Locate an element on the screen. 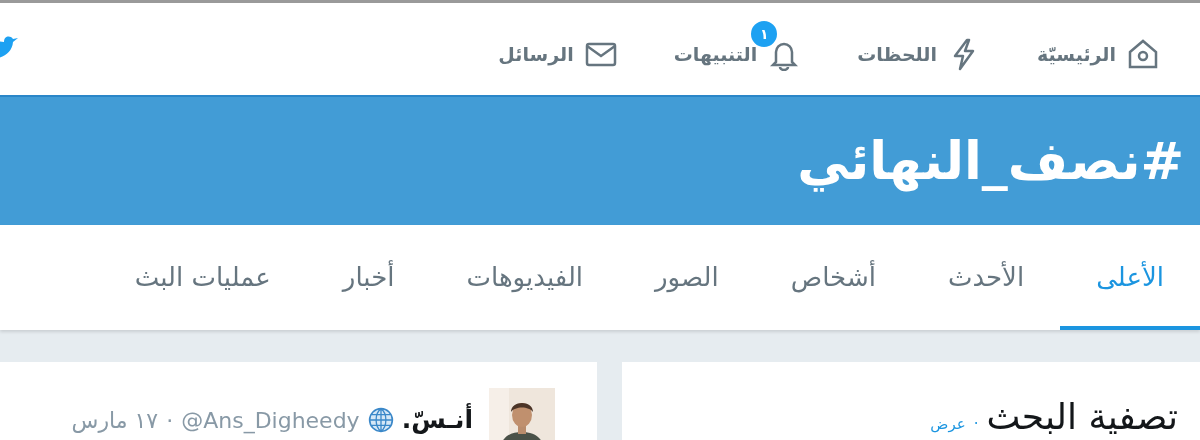  search-tab: عمليات البث is located at coordinates (202, 277).